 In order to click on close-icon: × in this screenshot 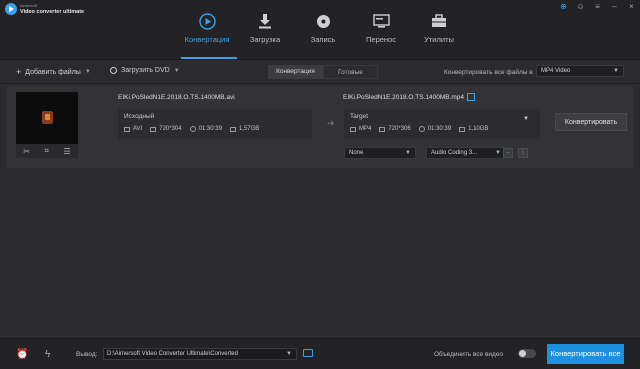, I will do `click(631, 6)`.